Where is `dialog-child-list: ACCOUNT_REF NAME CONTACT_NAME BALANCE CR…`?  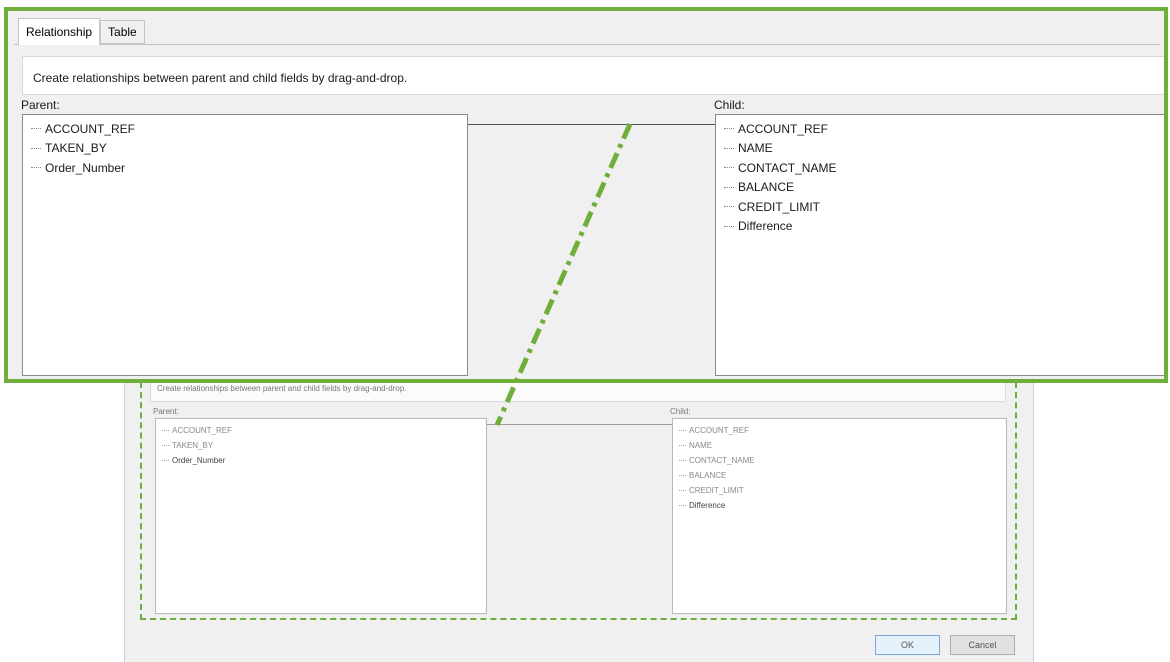
dialog-child-list: ACCOUNT_REF NAME CONTACT_NAME BALANCE CR… is located at coordinates (839, 516).